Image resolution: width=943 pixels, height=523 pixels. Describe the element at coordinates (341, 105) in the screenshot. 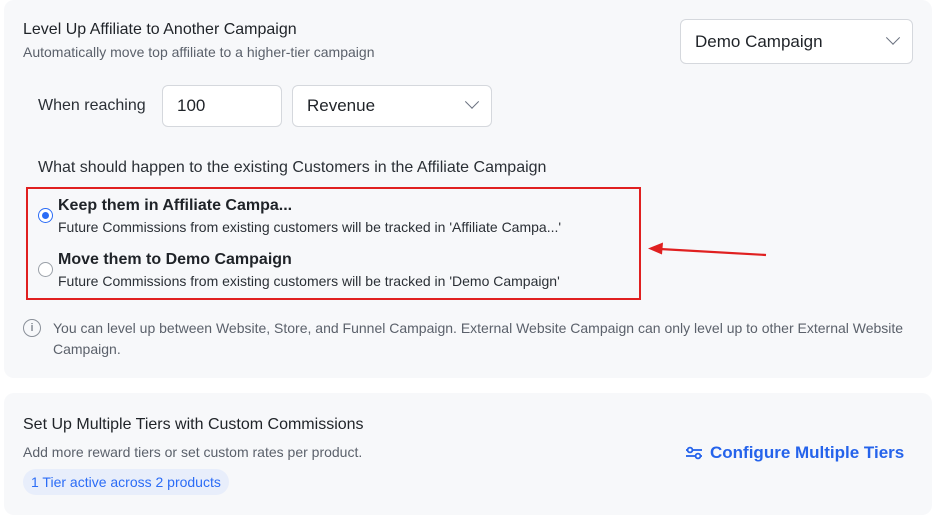

I see `metric-select-value: Revenue` at that location.